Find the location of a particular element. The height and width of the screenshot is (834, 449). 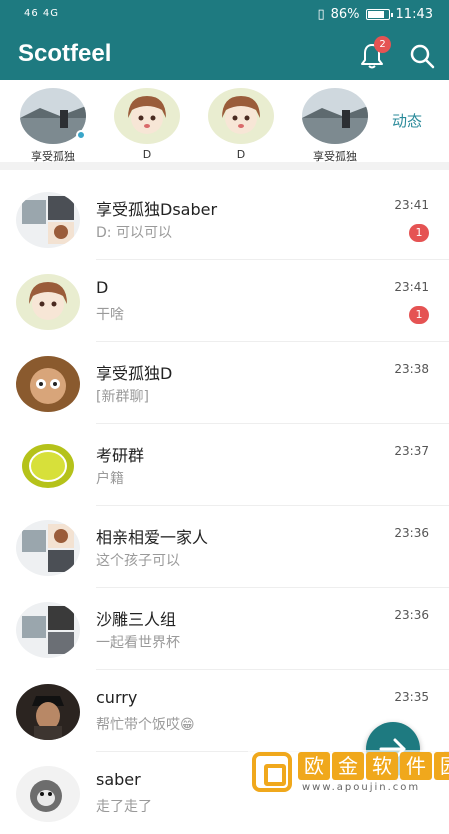

chat-name: 享受孤独Dsaber is located at coordinates (157, 209).